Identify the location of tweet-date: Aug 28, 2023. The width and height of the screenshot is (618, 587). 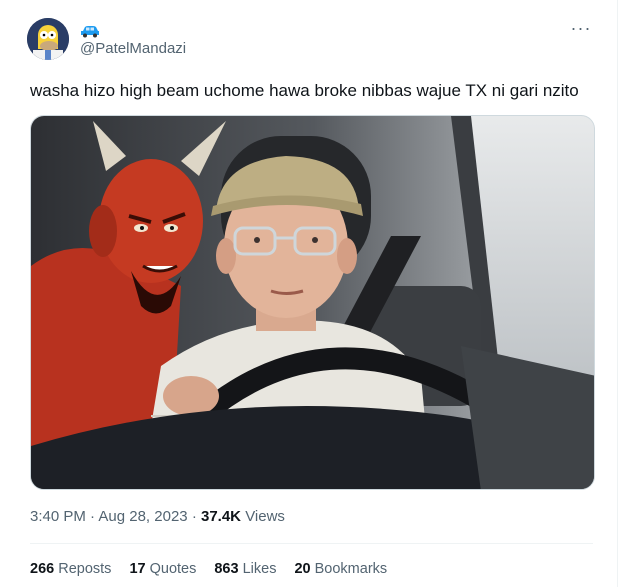
(142, 516).